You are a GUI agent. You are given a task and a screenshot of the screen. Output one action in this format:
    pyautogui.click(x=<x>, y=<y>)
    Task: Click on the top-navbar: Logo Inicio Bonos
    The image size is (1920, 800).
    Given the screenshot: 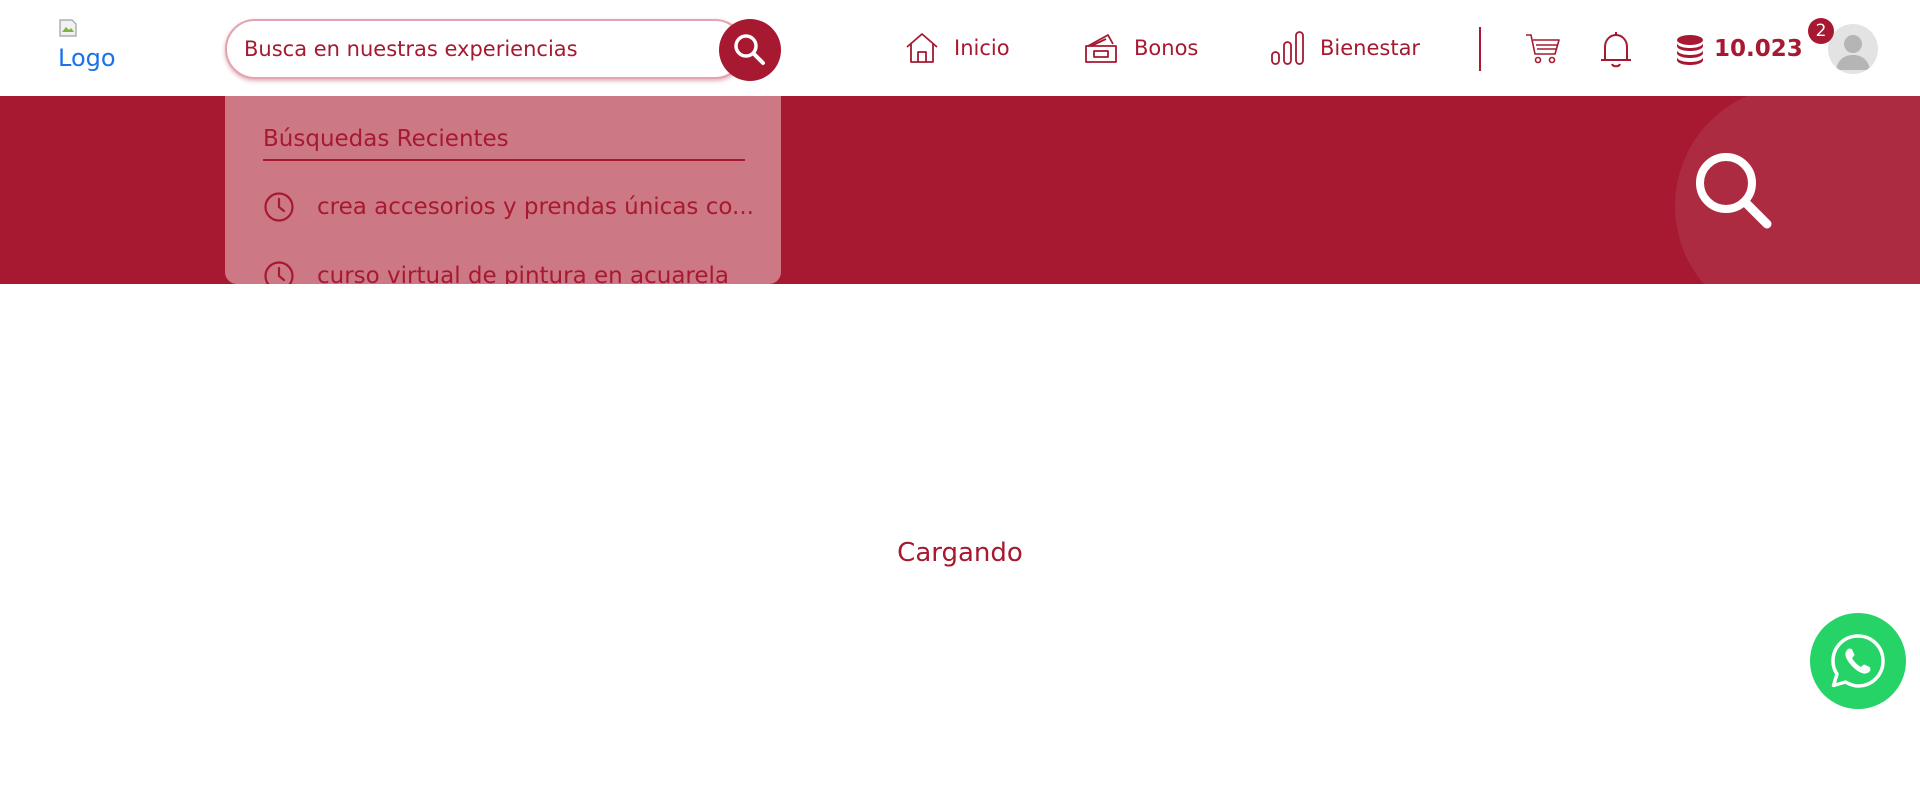 What is the action you would take?
    pyautogui.click(x=960, y=48)
    